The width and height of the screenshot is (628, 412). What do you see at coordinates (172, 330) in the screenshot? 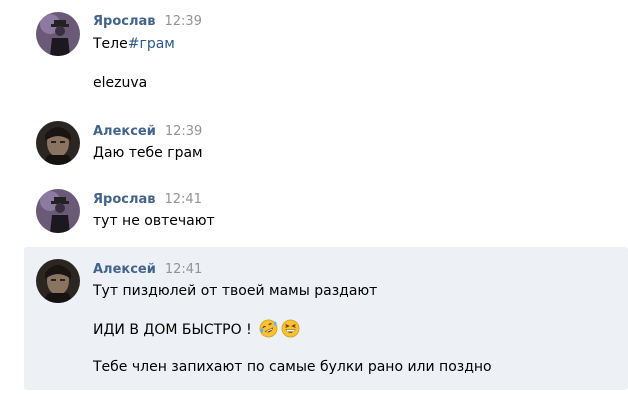
I see `message-text-part: ИДИ В ДОМ БЫСТРО !` at bounding box center [172, 330].